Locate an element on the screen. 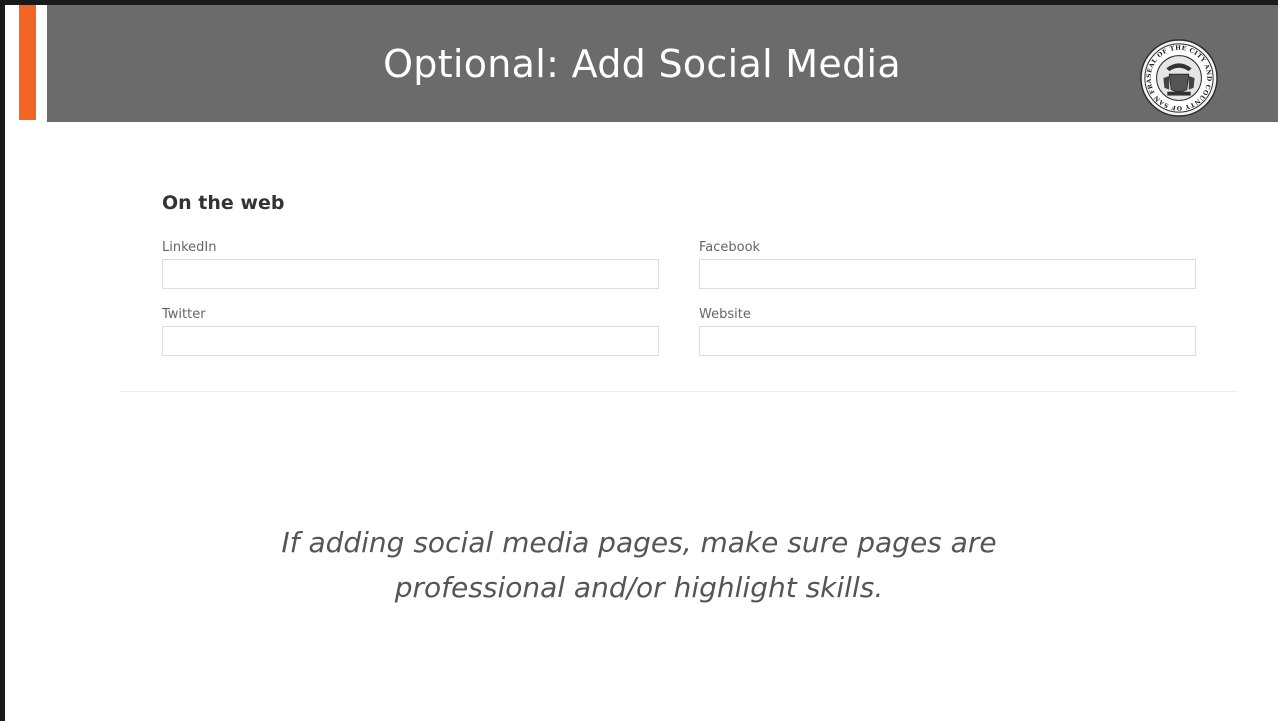 This screenshot has height=721, width=1278. slide-left-border is located at coordinates (2, 360).